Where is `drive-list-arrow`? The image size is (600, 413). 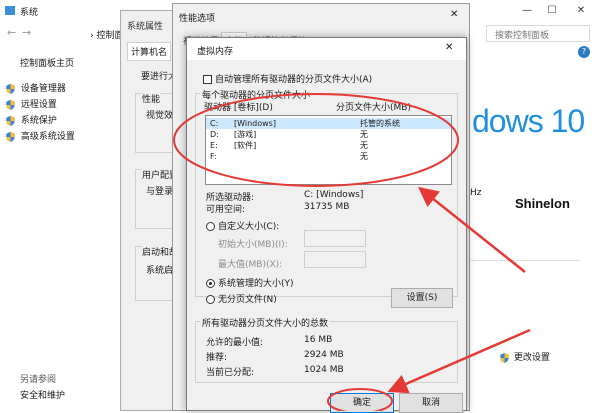 drive-list-arrow is located at coordinates (472, 229).